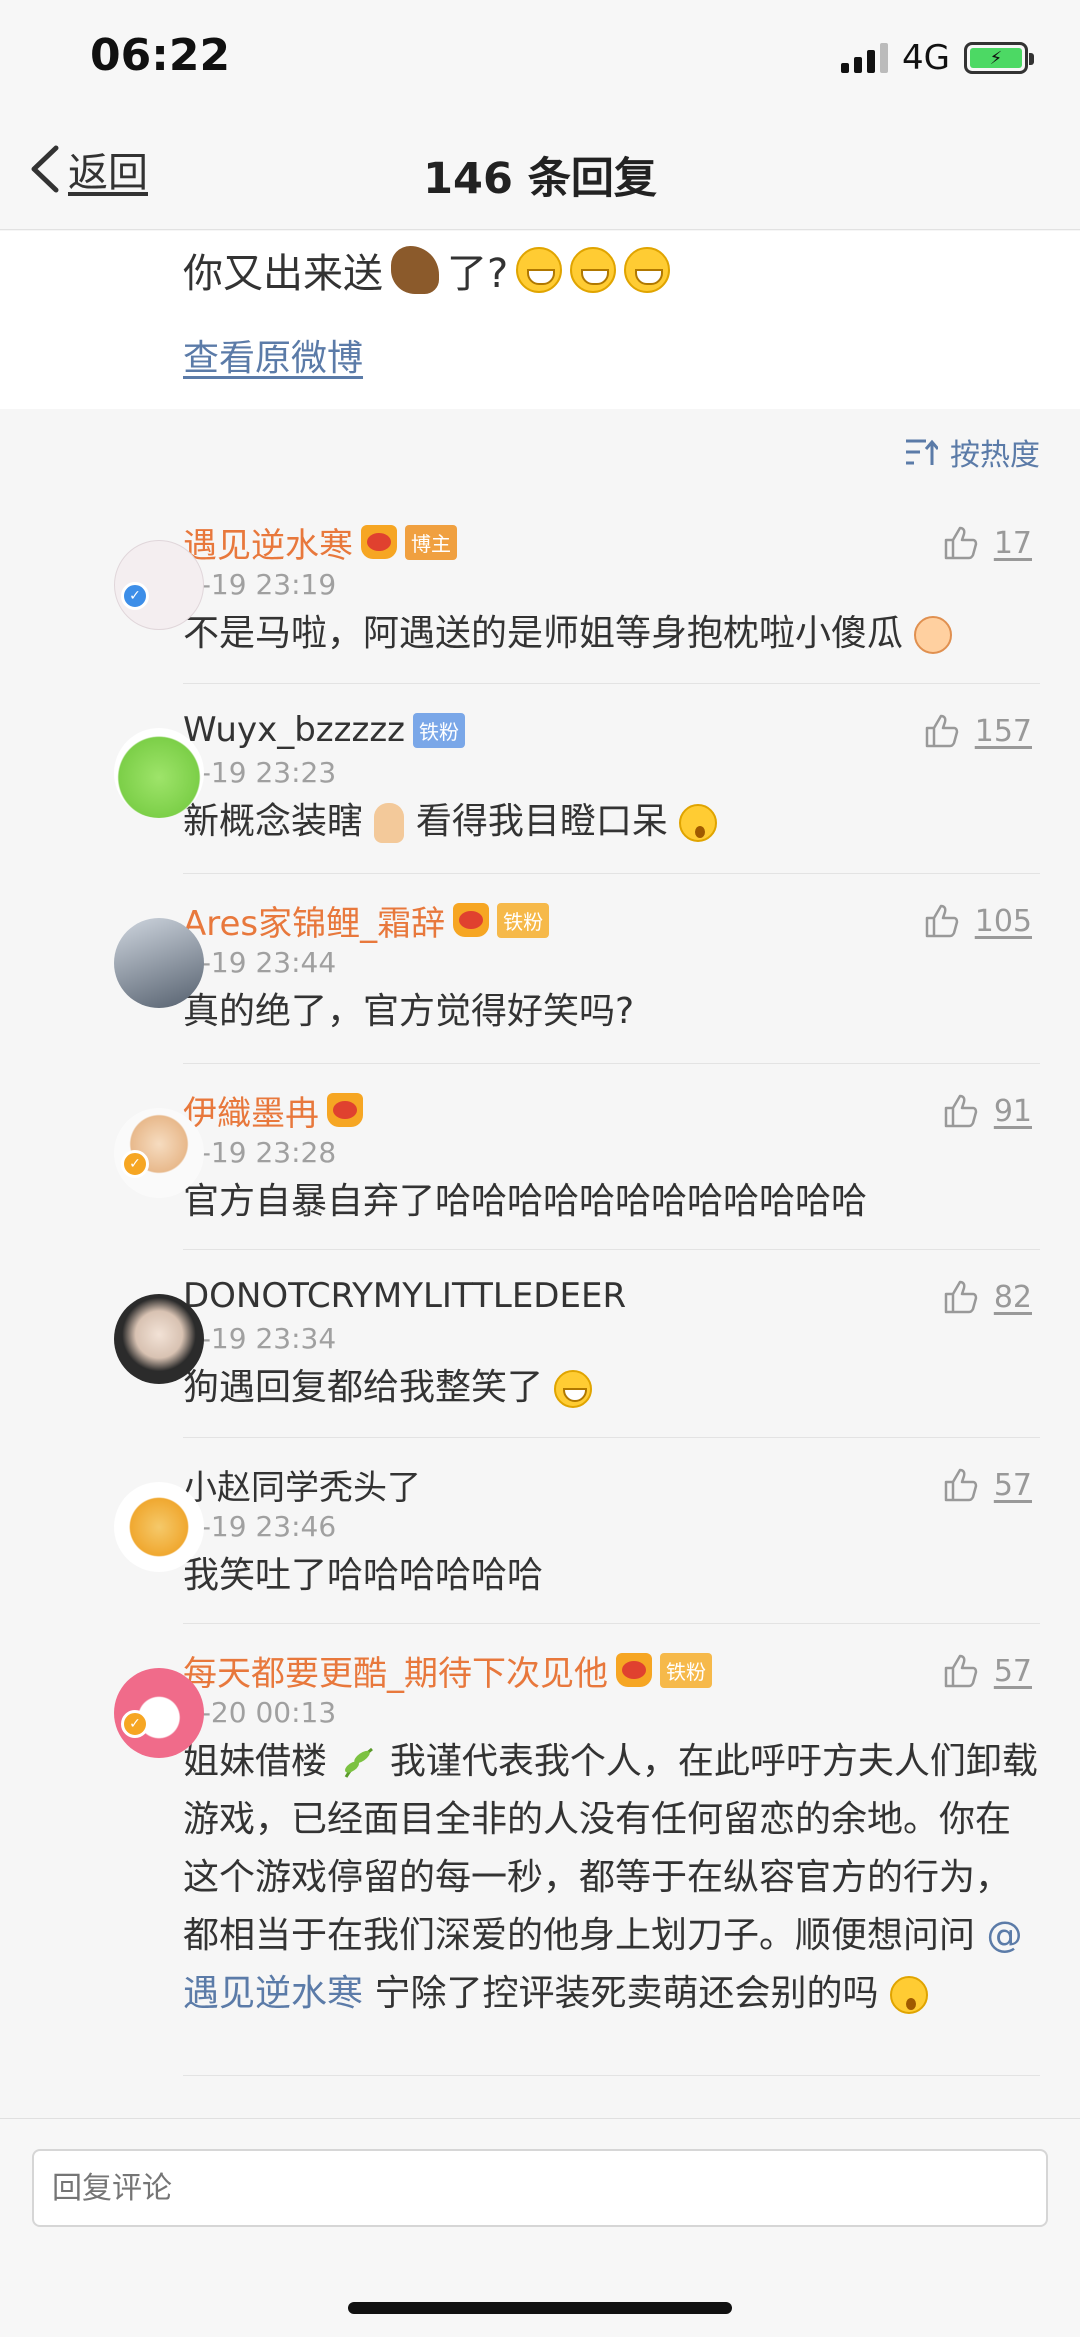  Describe the element at coordinates (865, 58) in the screenshot. I see `signal-icon` at that location.